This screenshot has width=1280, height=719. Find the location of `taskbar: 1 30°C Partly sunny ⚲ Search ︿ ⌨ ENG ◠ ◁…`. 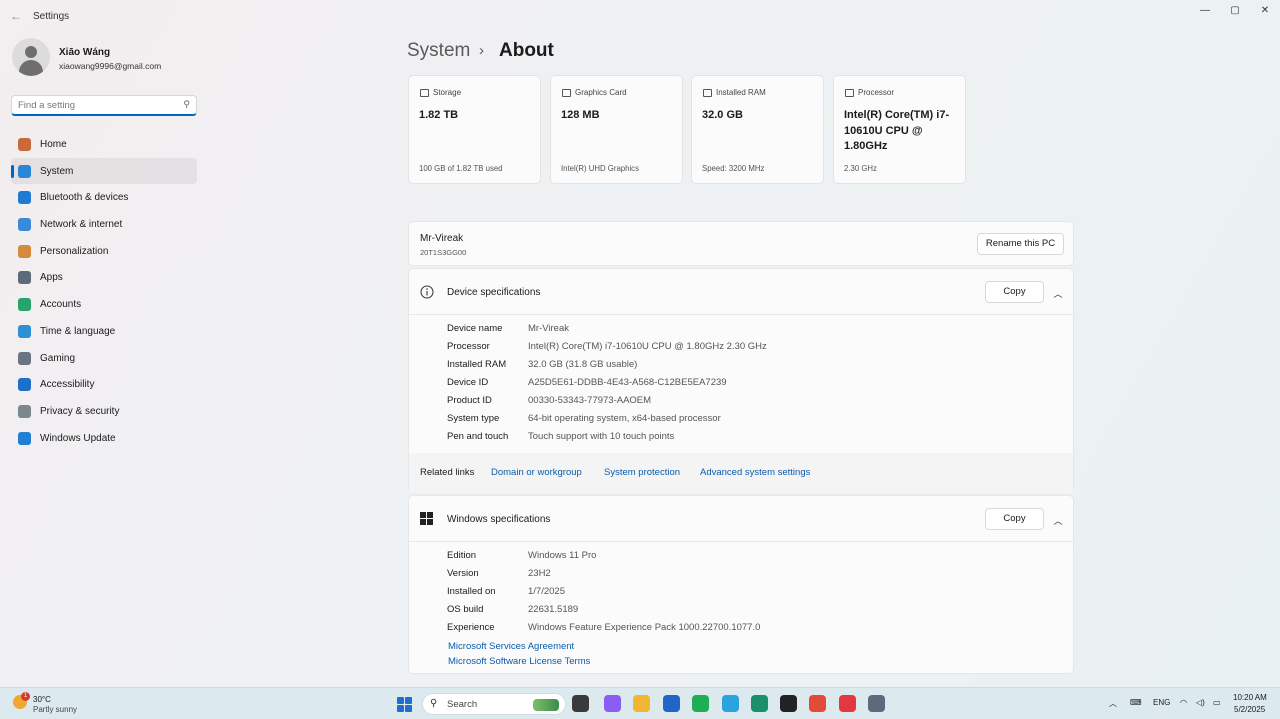

taskbar: 1 30°C Partly sunny ⚲ Search ︿ ⌨ ENG ◠ ◁… is located at coordinates (640, 703).